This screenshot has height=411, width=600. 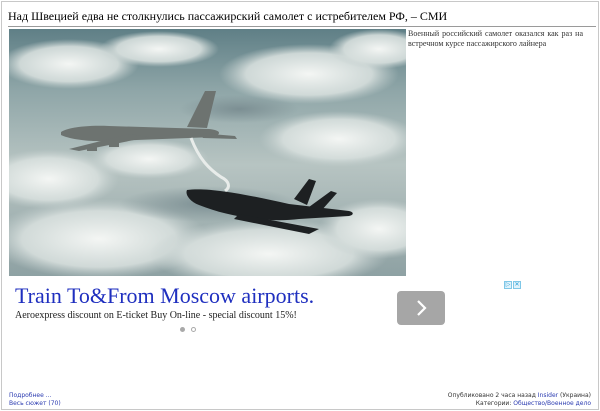 What do you see at coordinates (493, 403) in the screenshot?
I see `category-label: Категории:` at bounding box center [493, 403].